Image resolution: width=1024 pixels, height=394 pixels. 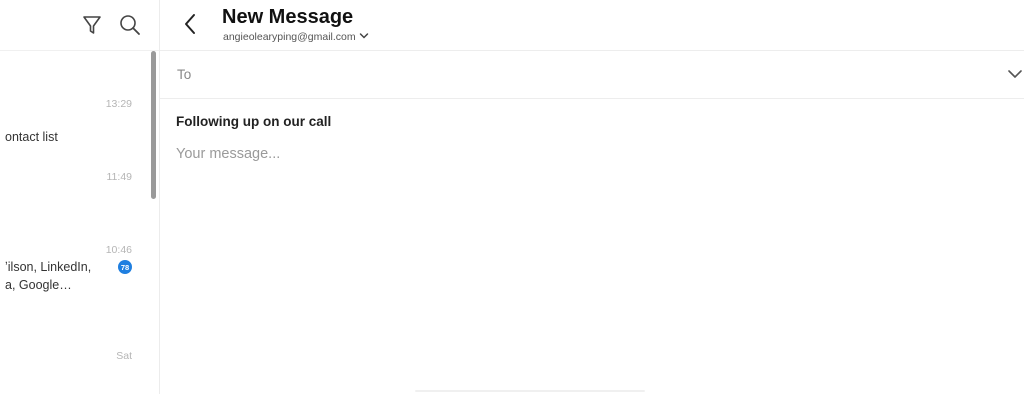 I want to click on chevron-left-icon, so click(x=190, y=26).